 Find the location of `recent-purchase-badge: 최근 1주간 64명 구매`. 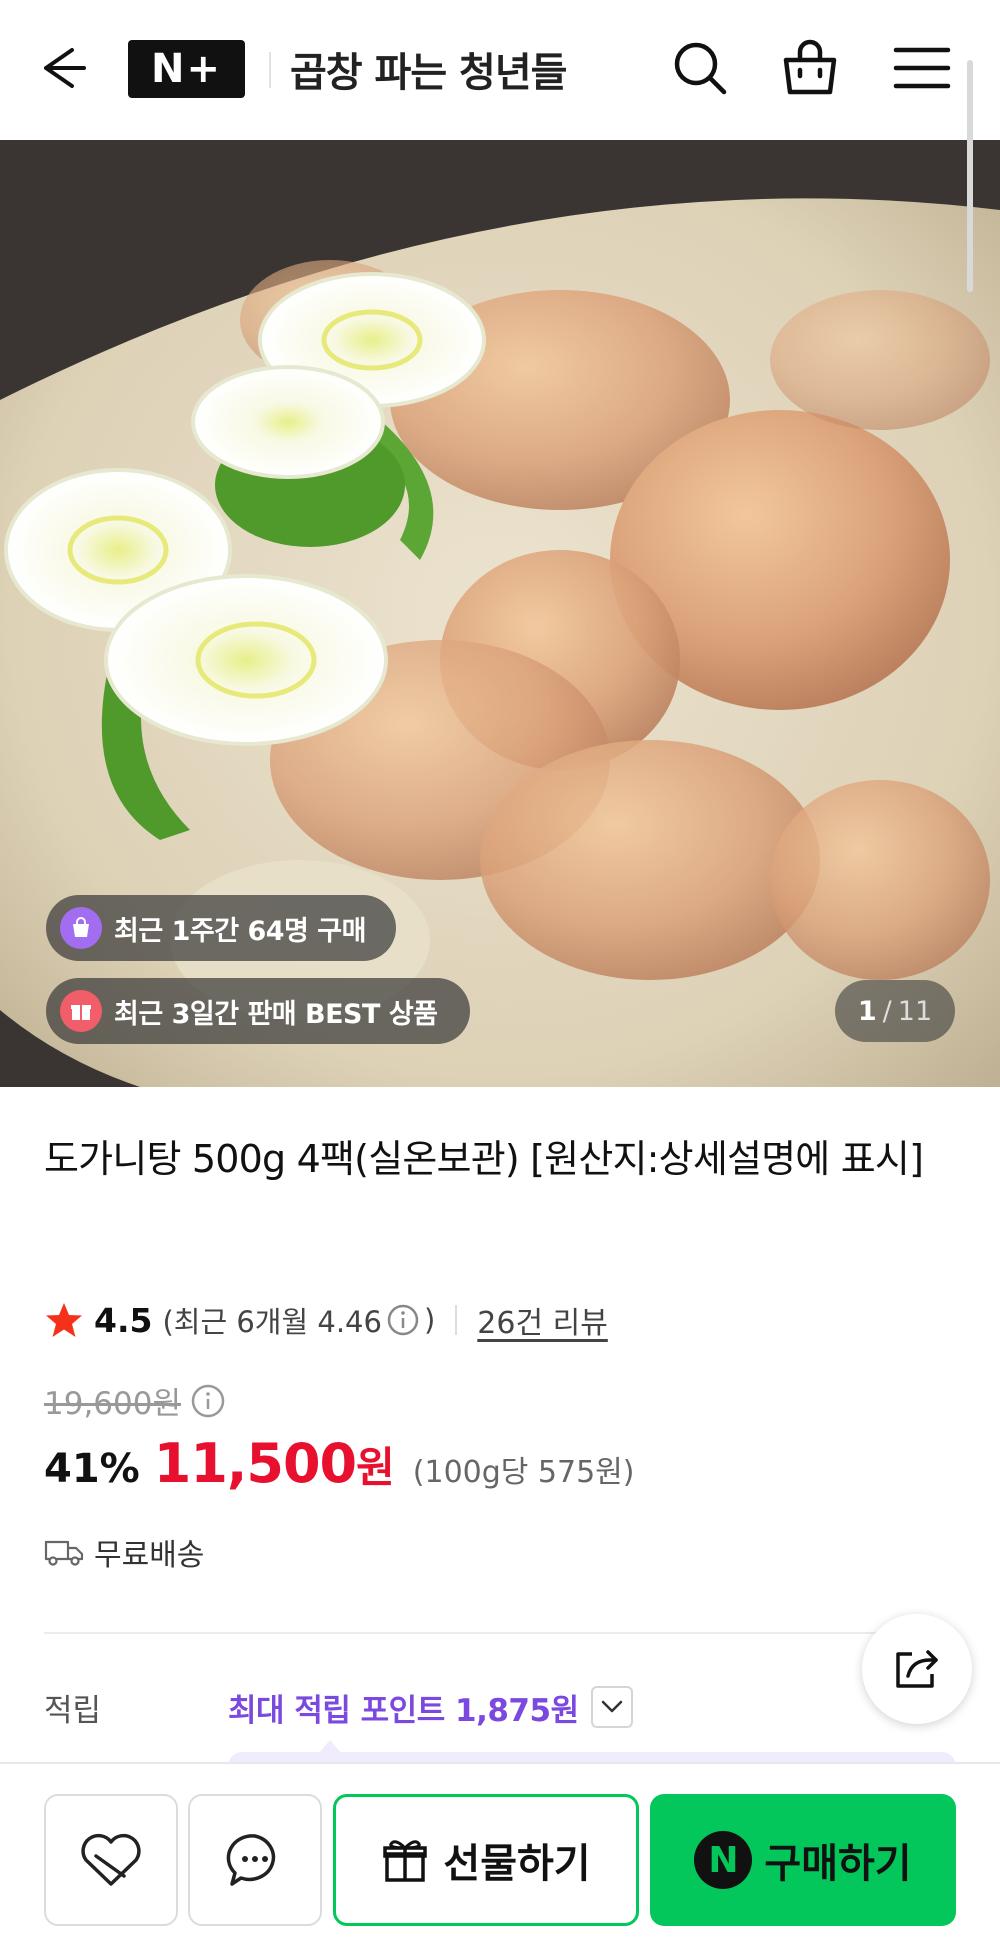

recent-purchase-badge: 최근 1주간 64명 구매 is located at coordinates (221, 928).